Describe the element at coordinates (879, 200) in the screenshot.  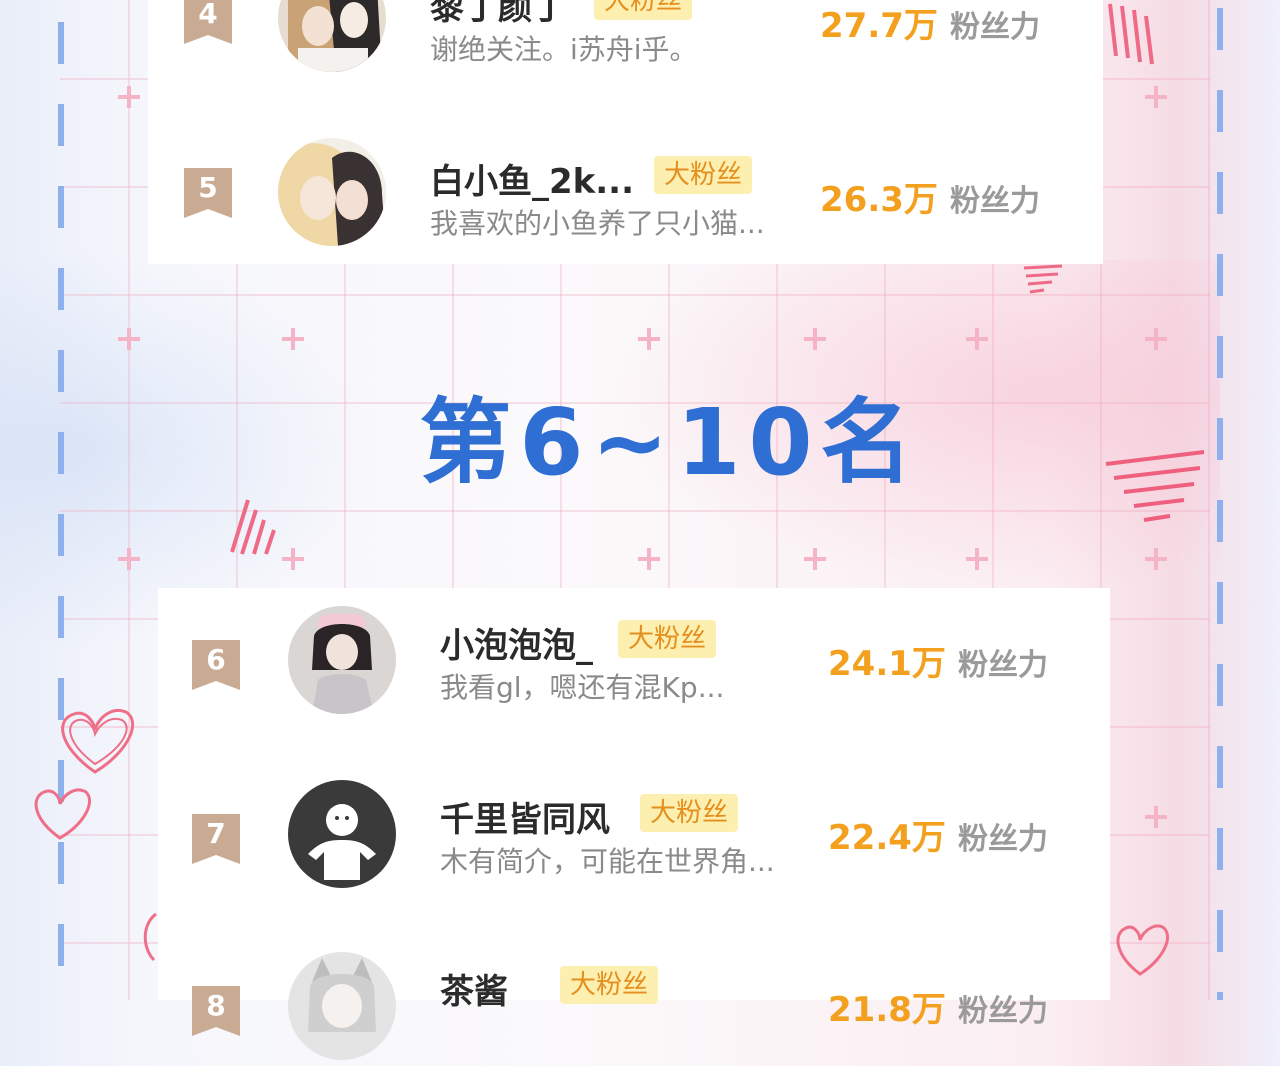
I see `fan-power-value: 26.3万` at that location.